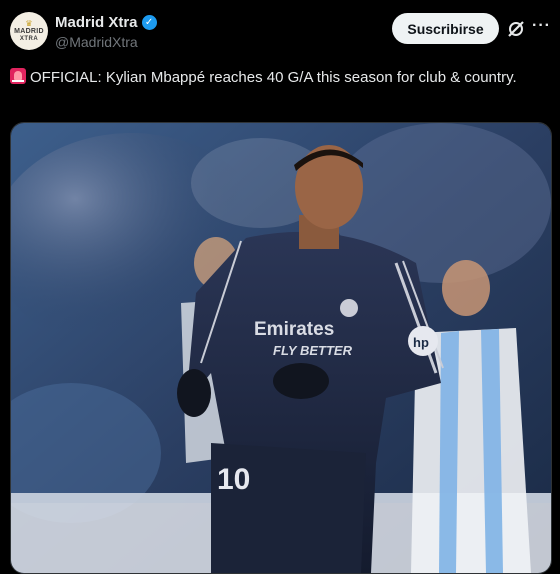  I want to click on svg-text: hp, so click(421, 342).